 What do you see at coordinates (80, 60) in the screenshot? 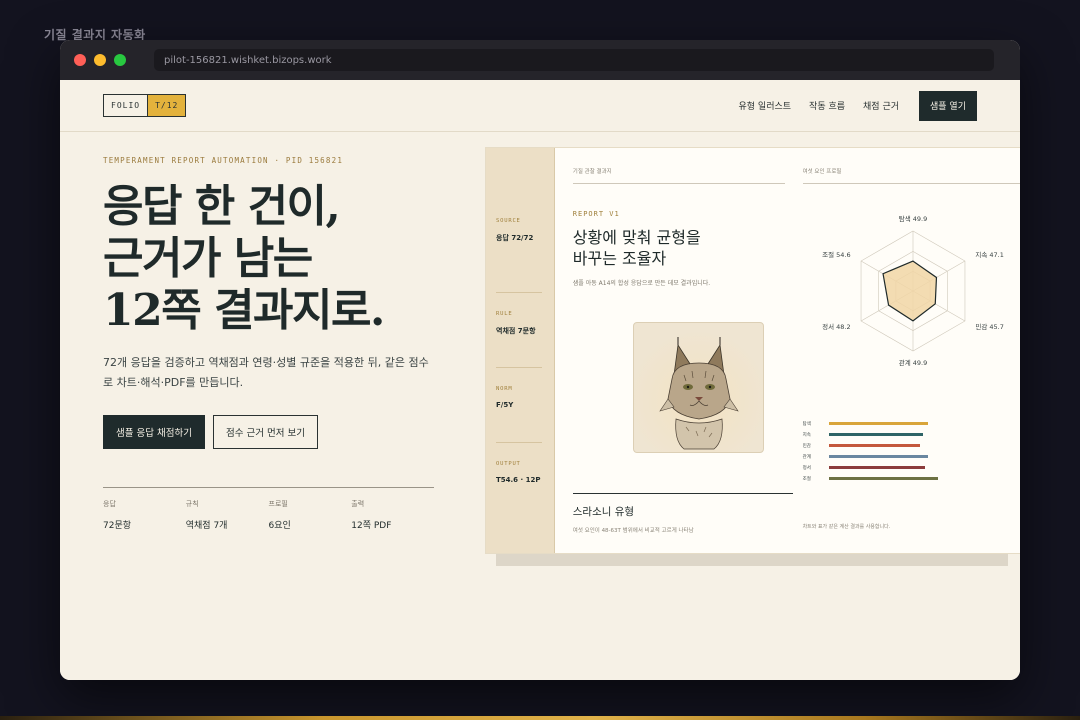
I see `close-window-button` at bounding box center [80, 60].